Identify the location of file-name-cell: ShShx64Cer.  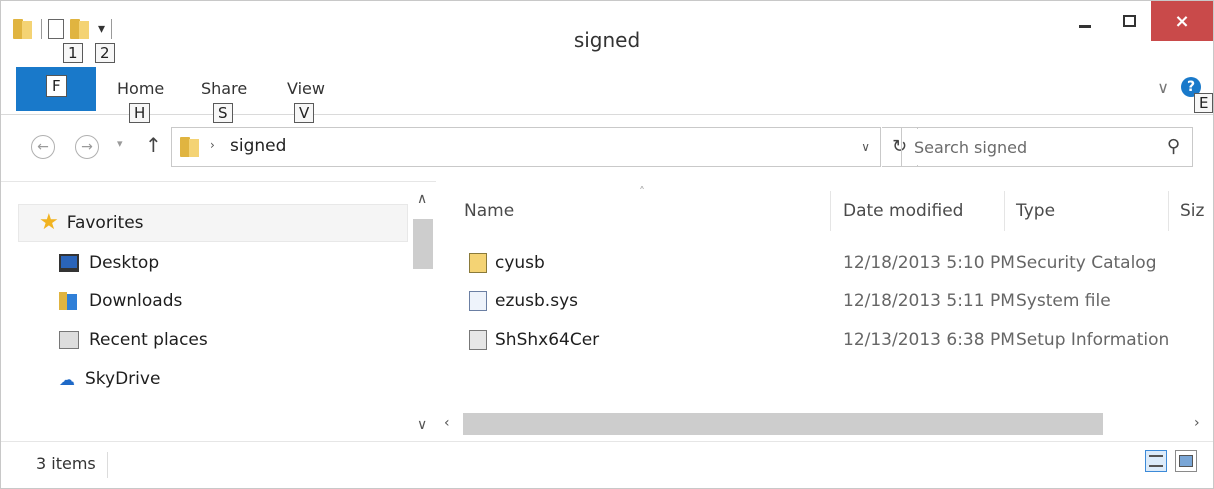
(534, 340).